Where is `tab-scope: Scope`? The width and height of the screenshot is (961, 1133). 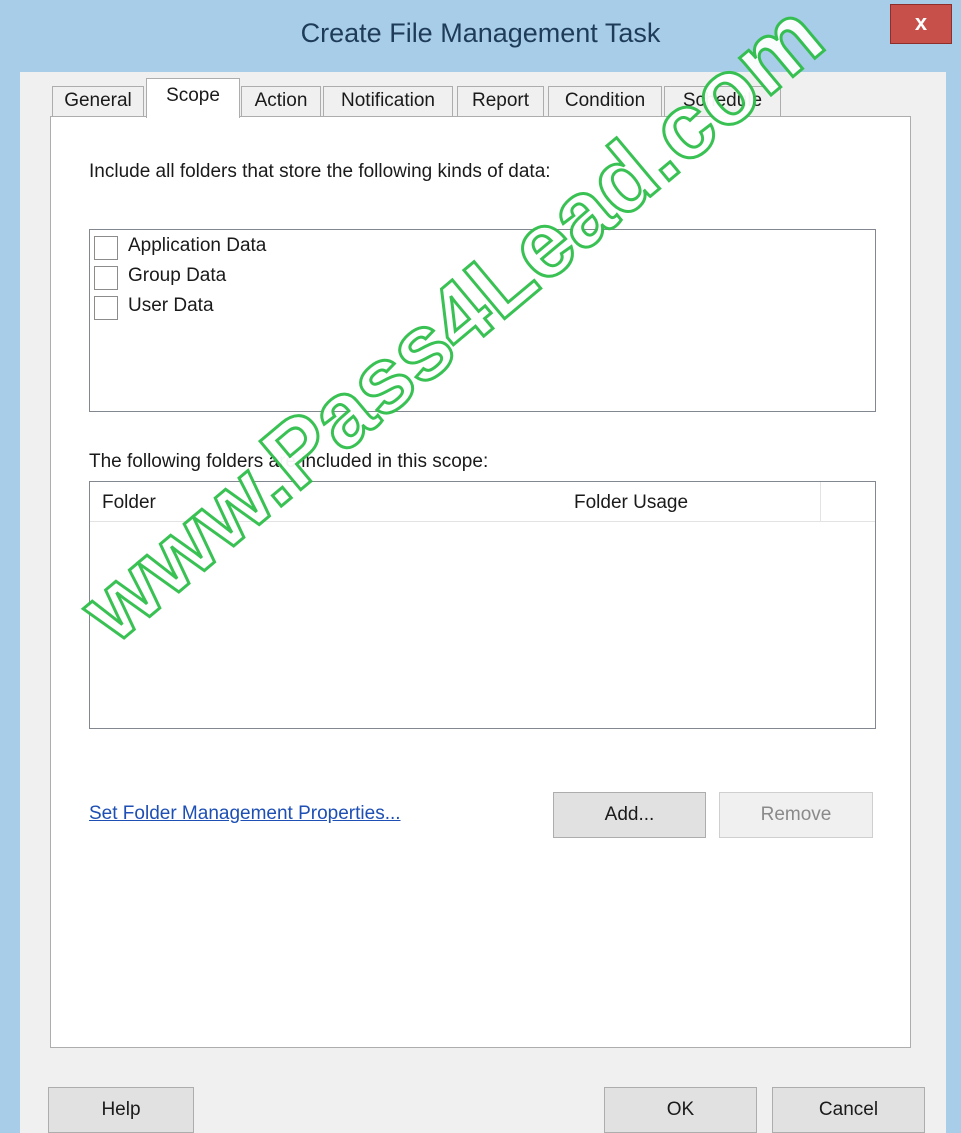 tab-scope: Scope is located at coordinates (193, 98).